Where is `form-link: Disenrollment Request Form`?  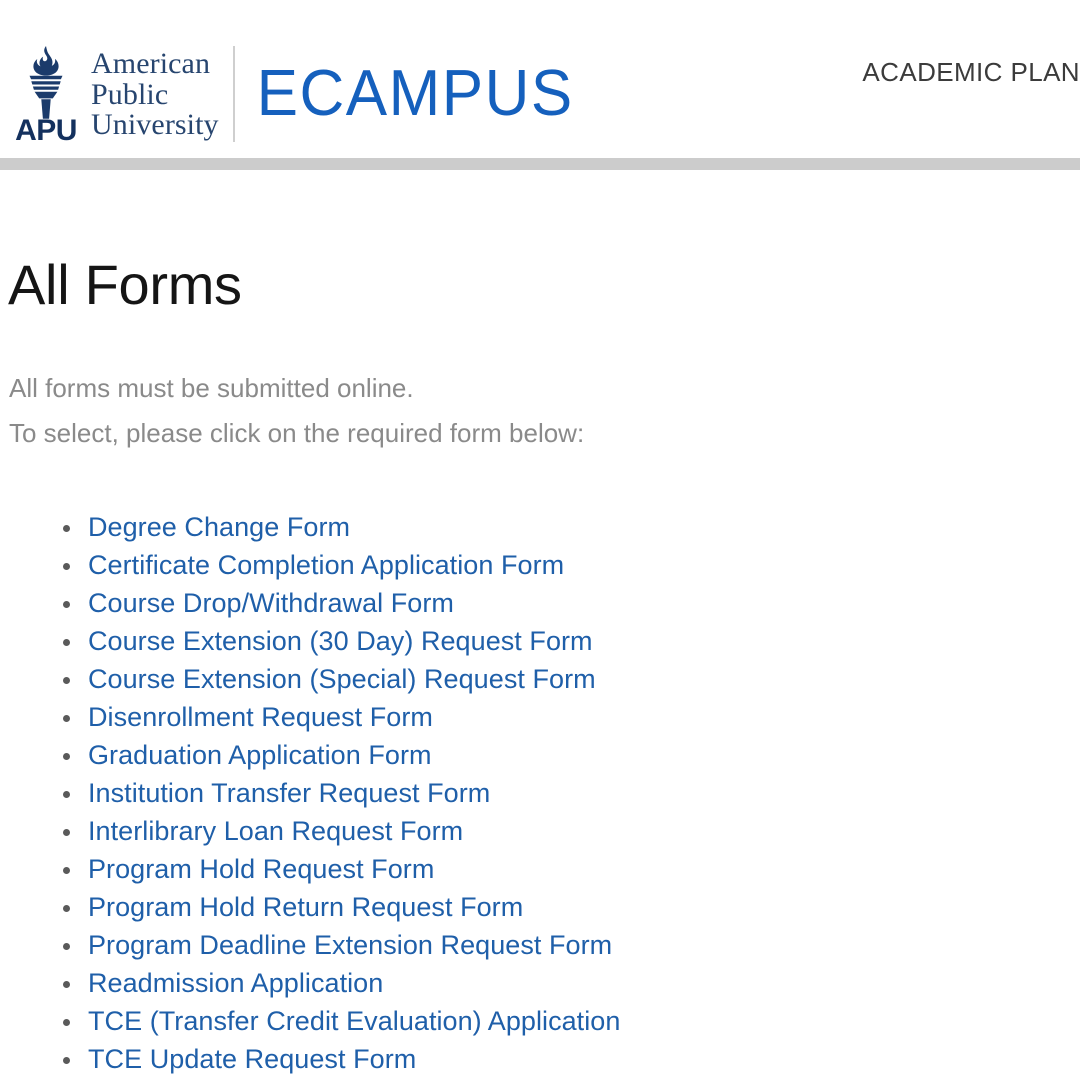
form-link: Disenrollment Request Form is located at coordinates (260, 717).